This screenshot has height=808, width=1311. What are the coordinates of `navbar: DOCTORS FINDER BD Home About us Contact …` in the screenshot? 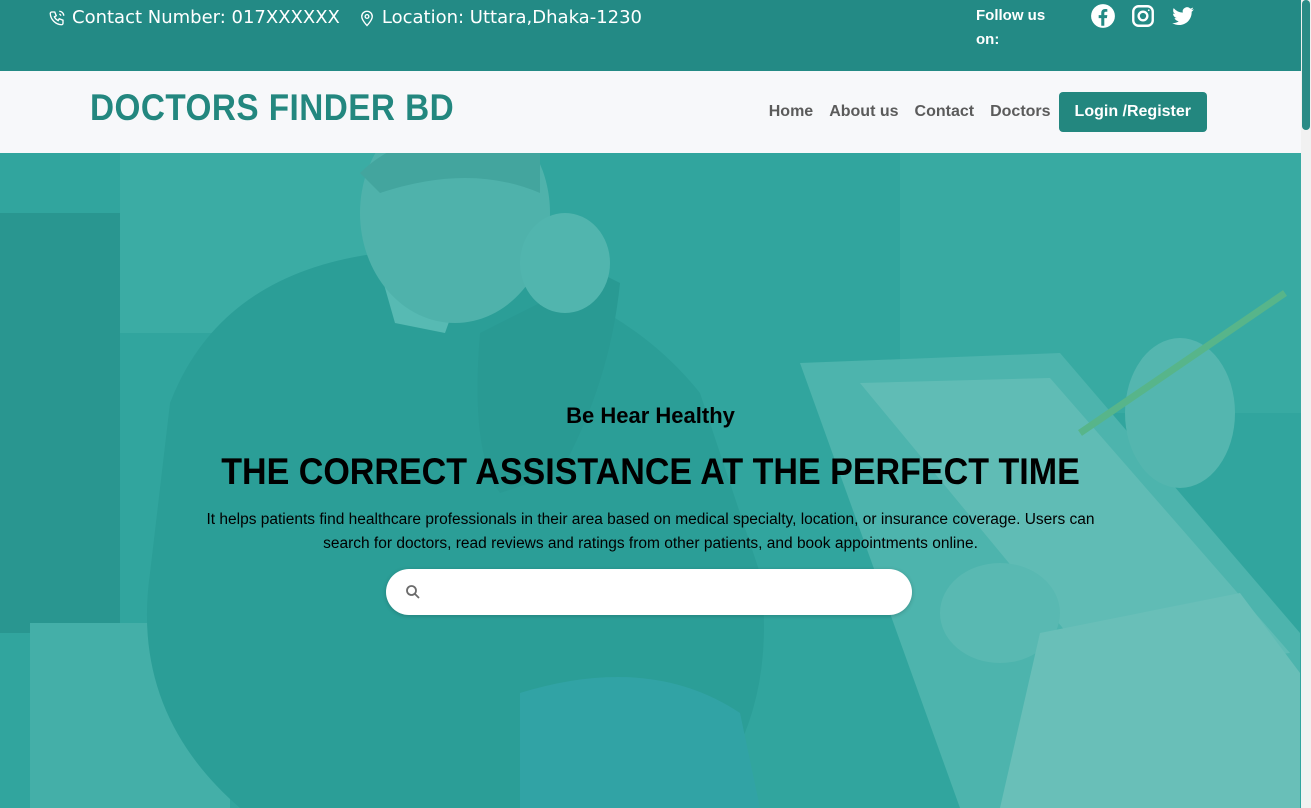 It's located at (650, 112).